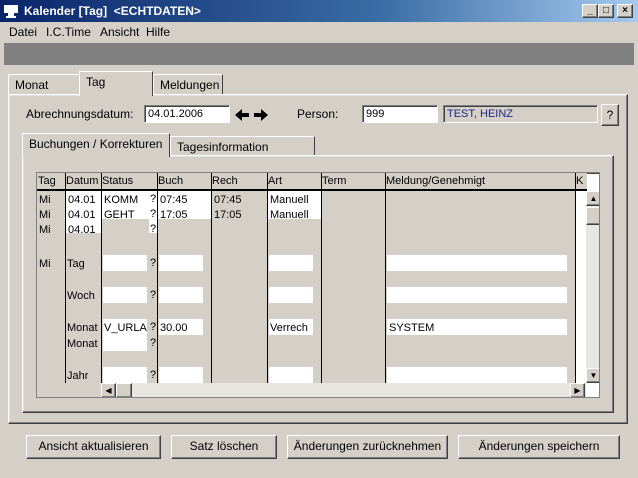  What do you see at coordinates (129, 182) in the screenshot?
I see `header-status: Status` at bounding box center [129, 182].